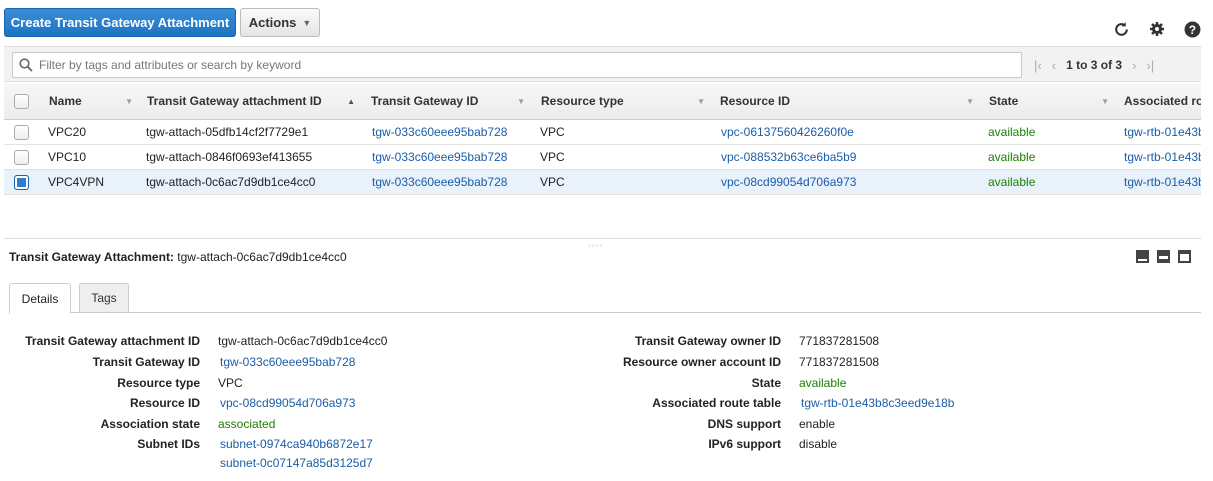  I want to click on tab-tags: Tags, so click(104, 298).